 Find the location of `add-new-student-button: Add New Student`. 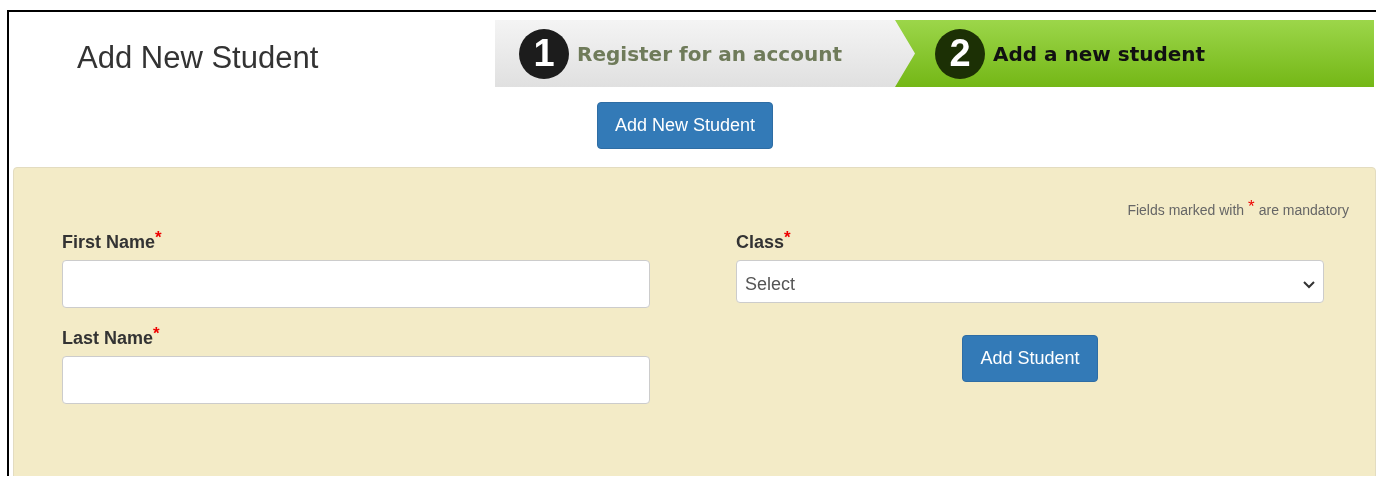

add-new-student-button: Add New Student is located at coordinates (685, 125).